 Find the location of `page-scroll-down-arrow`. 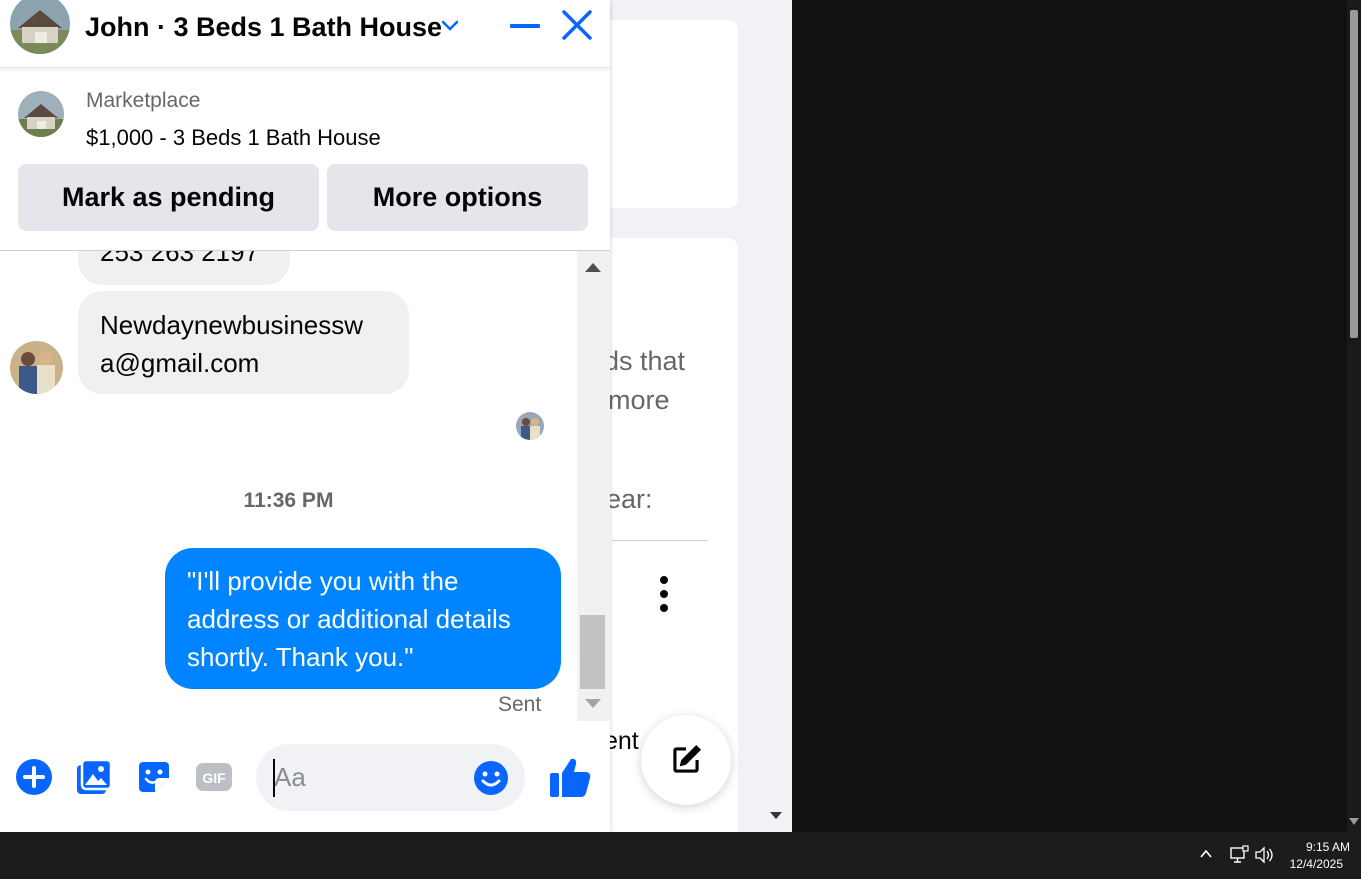

page-scroll-down-arrow is located at coordinates (776, 815).